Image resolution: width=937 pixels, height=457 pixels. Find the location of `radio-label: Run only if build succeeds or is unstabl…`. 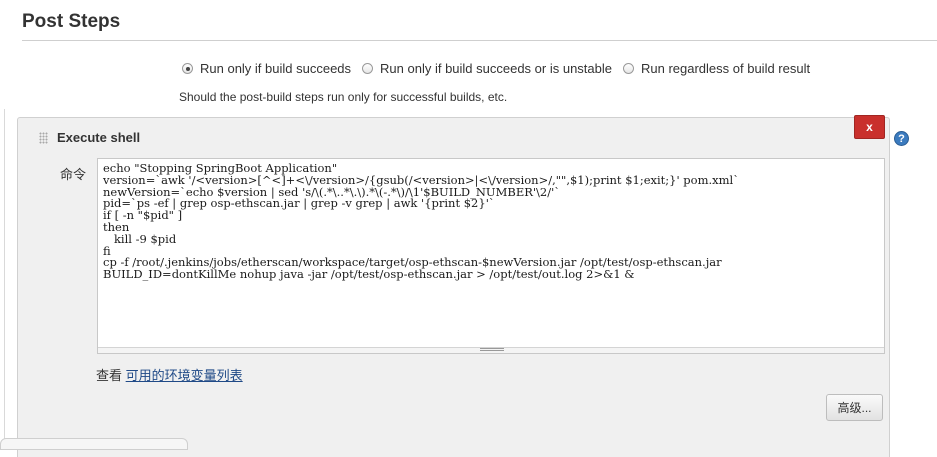

radio-label: Run only if build succeeds or is unstabl… is located at coordinates (496, 68).